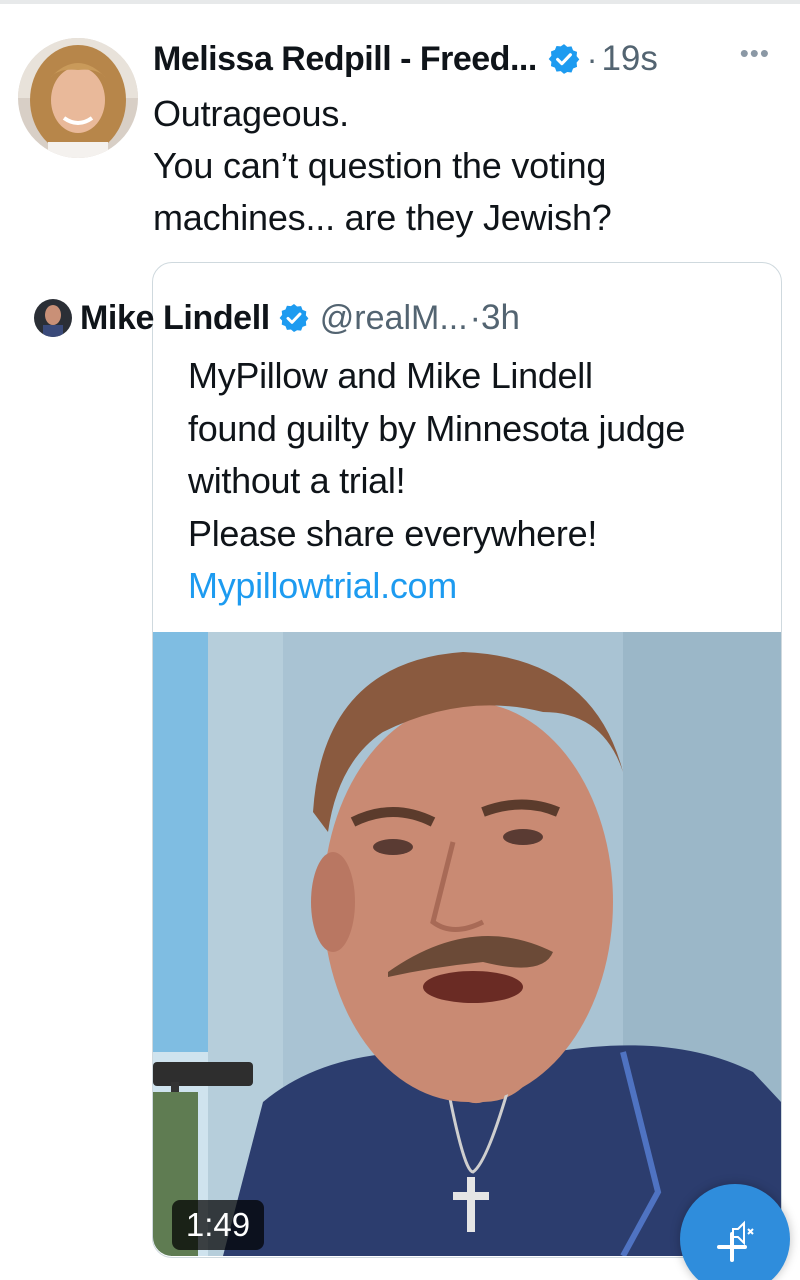  I want to click on mute-speaker-icon, so click(743, 1233).